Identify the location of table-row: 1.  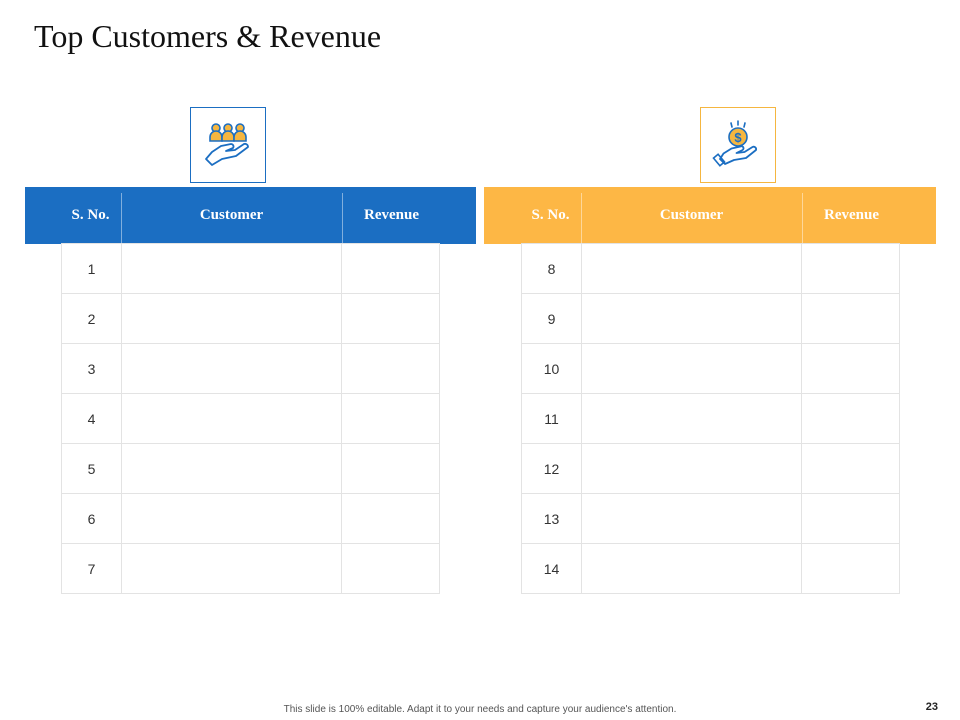
(250, 268).